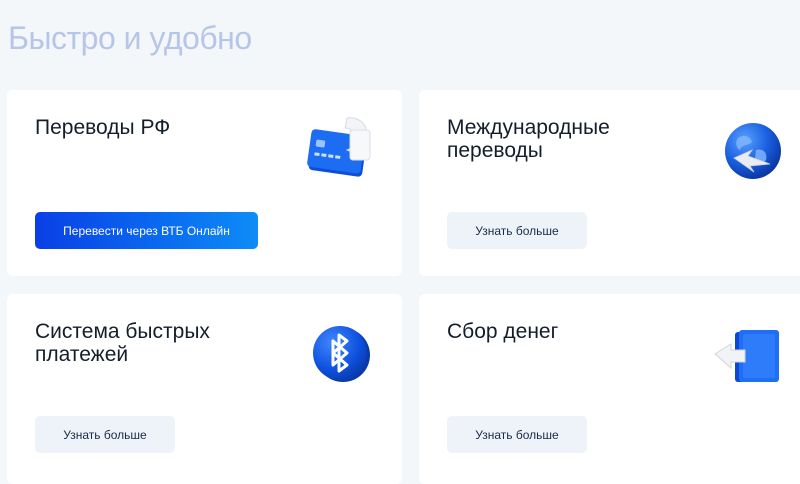 This screenshot has height=484, width=800. What do you see at coordinates (103, 127) in the screenshot?
I see `card-title: Переводы РФ` at bounding box center [103, 127].